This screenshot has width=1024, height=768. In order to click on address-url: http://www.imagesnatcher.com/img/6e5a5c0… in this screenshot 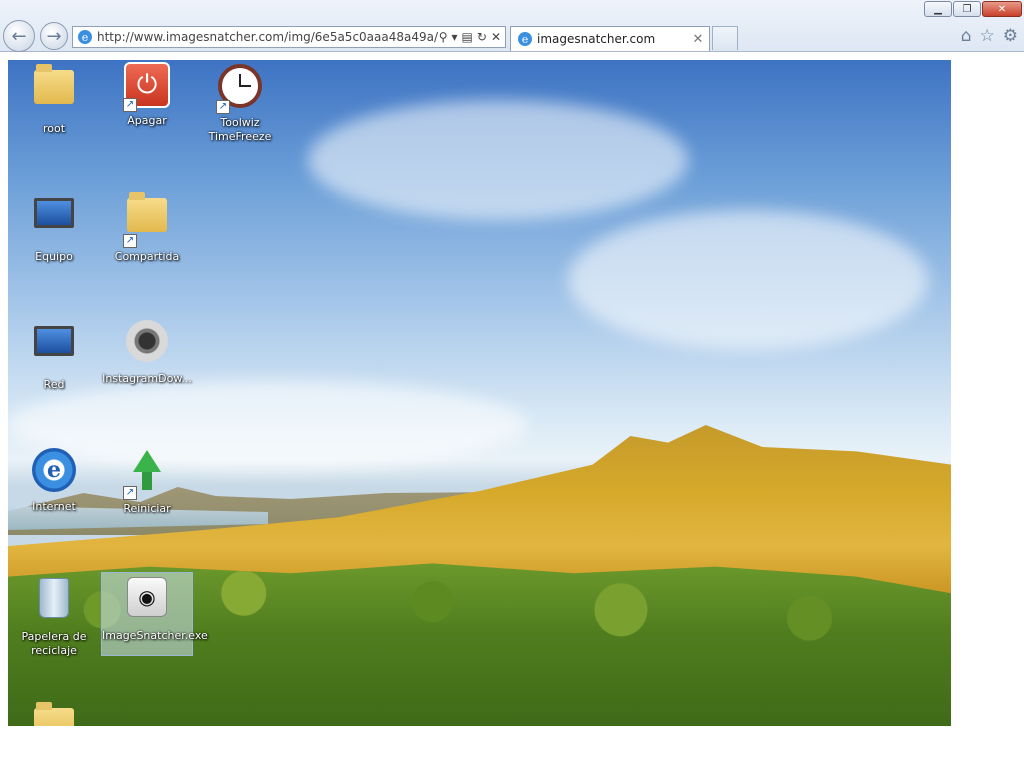, I will do `click(268, 37)`.